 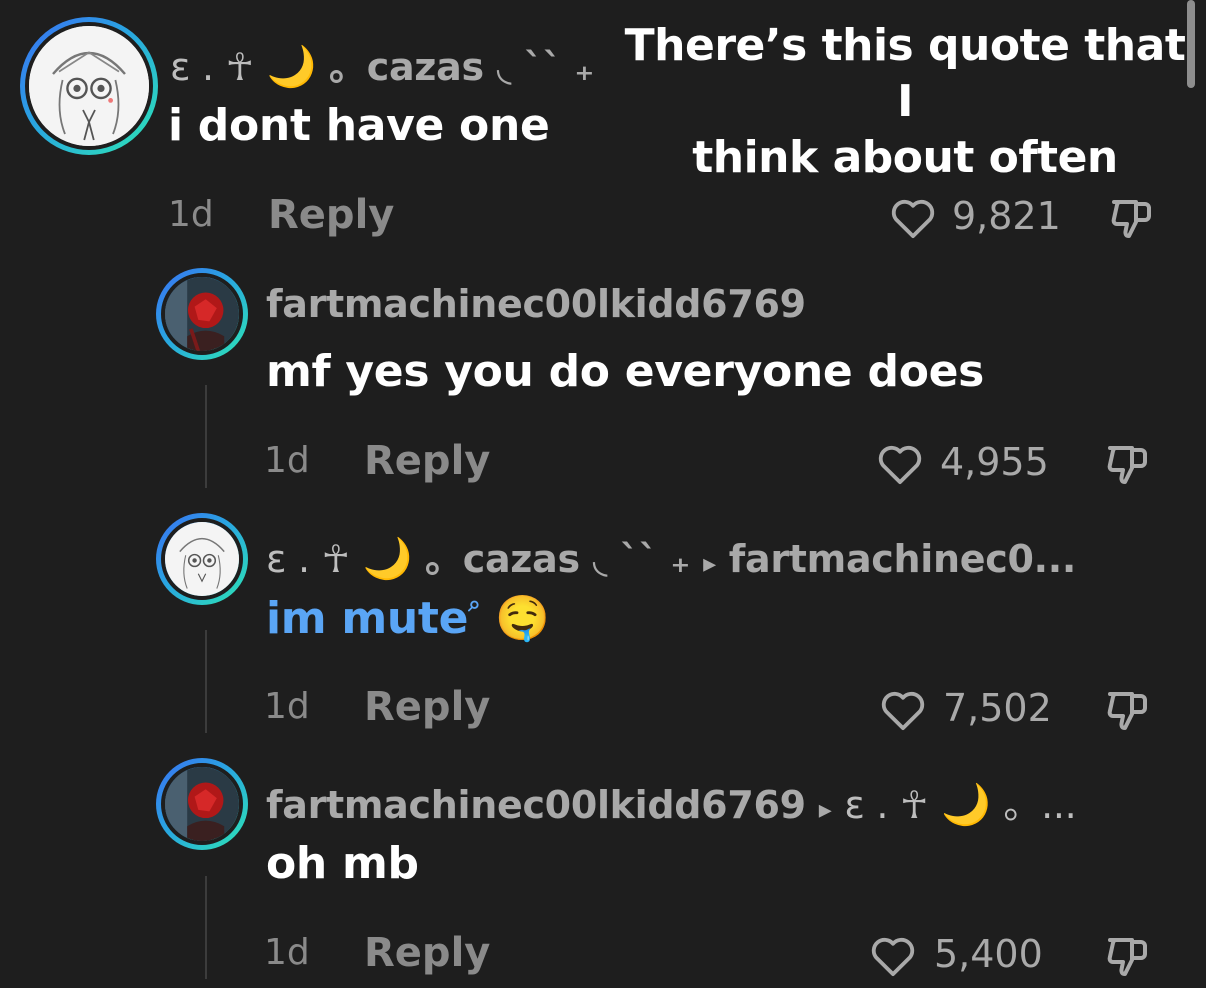 I want to click on comment-text: i dont have one, so click(x=359, y=125).